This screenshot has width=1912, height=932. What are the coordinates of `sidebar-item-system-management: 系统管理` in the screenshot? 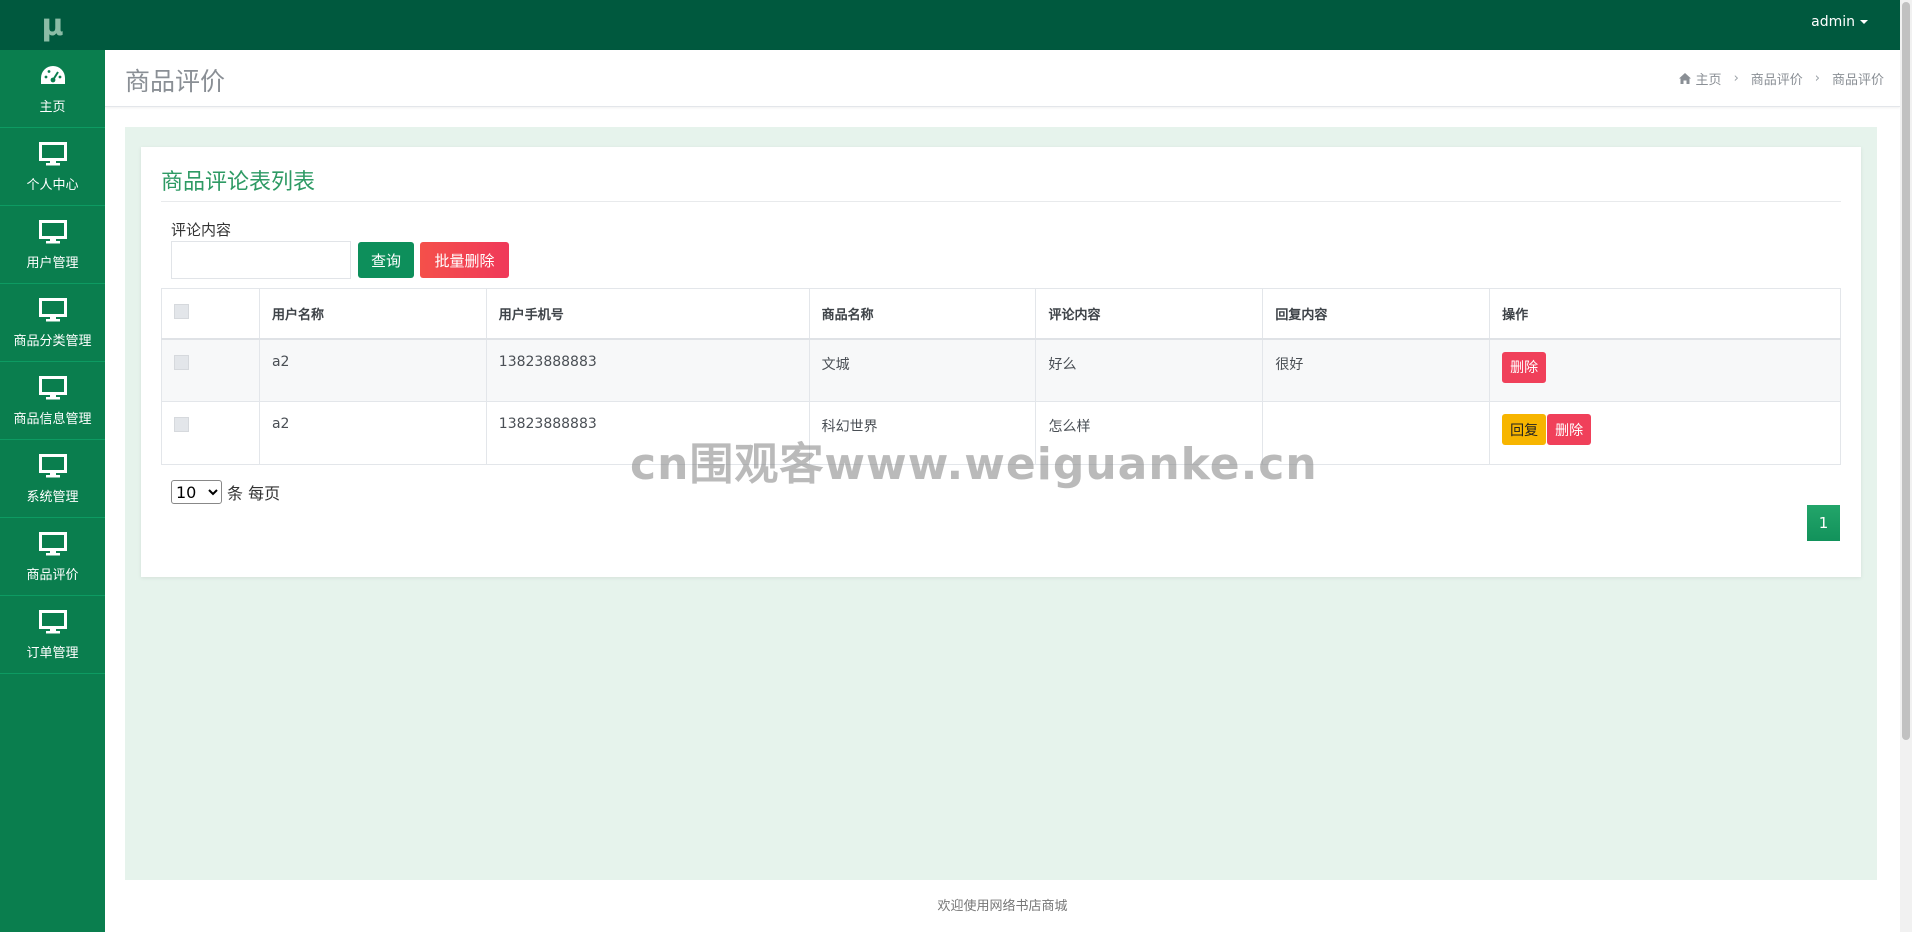 It's located at (52, 479).